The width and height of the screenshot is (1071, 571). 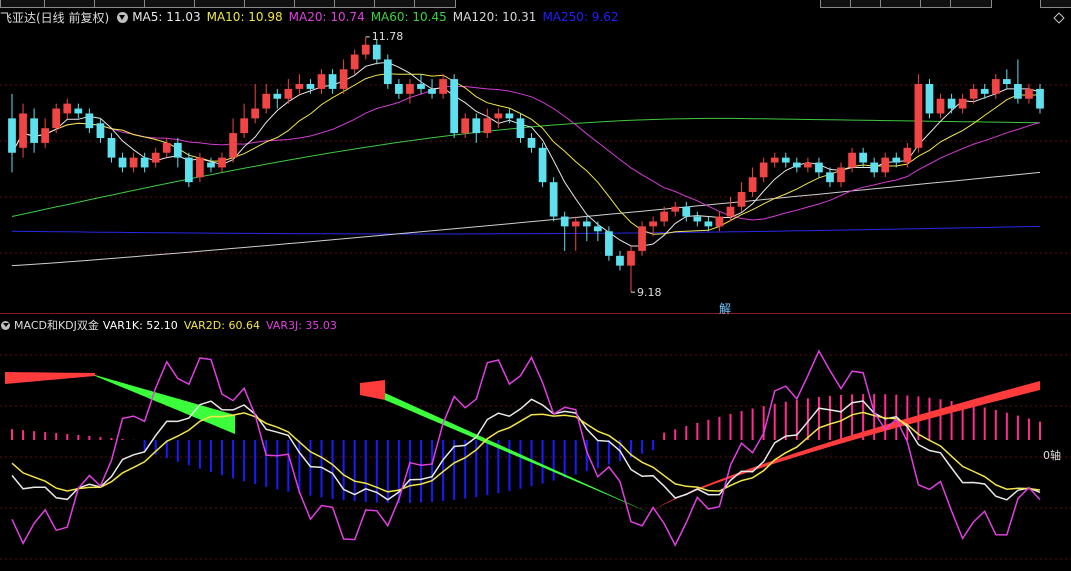 What do you see at coordinates (1052, 455) in the screenshot?
I see `zero-axis-label: 0轴` at bounding box center [1052, 455].